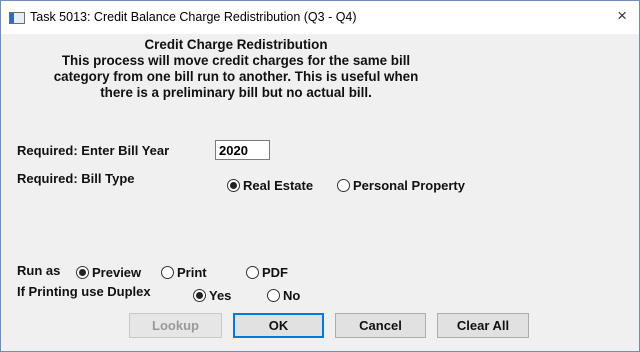 The height and width of the screenshot is (352, 640). Describe the element at coordinates (483, 325) in the screenshot. I see `clear-all-button: Clear All` at that location.